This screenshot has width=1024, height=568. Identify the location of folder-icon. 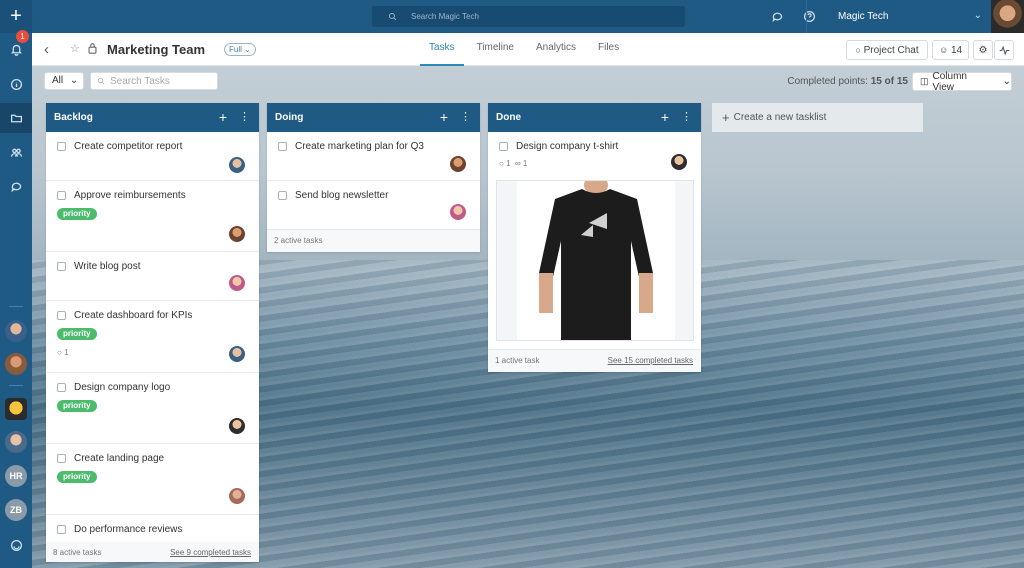
(16, 118).